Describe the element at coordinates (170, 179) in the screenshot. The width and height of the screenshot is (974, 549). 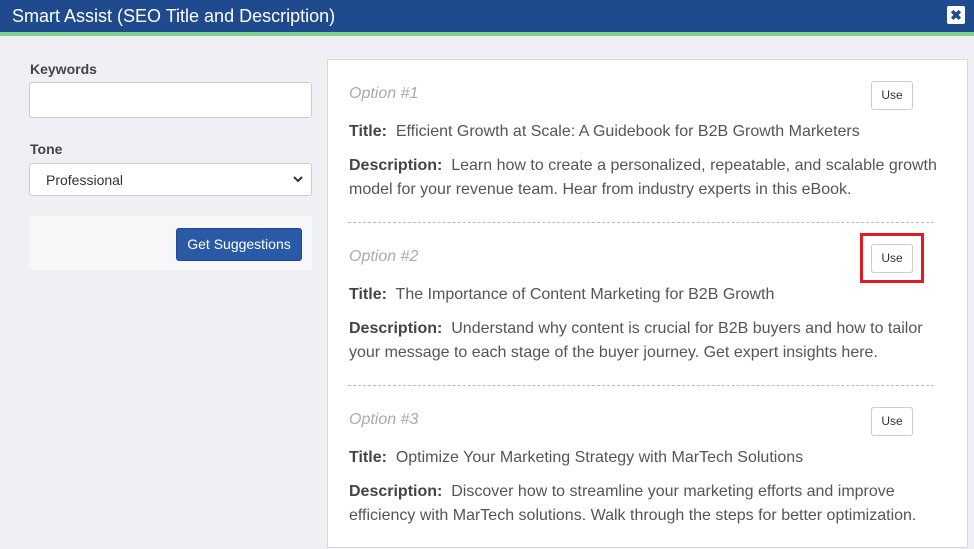
I see `tone-select: Professional` at that location.